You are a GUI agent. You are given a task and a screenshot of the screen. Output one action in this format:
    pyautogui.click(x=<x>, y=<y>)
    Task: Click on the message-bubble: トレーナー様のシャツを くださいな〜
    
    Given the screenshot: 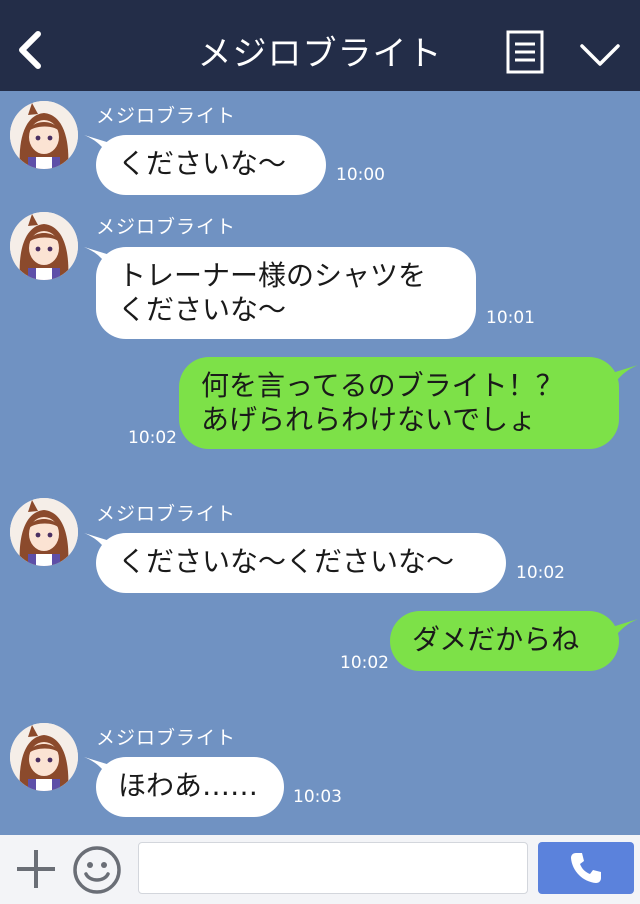 What is the action you would take?
    pyautogui.click(x=286, y=293)
    